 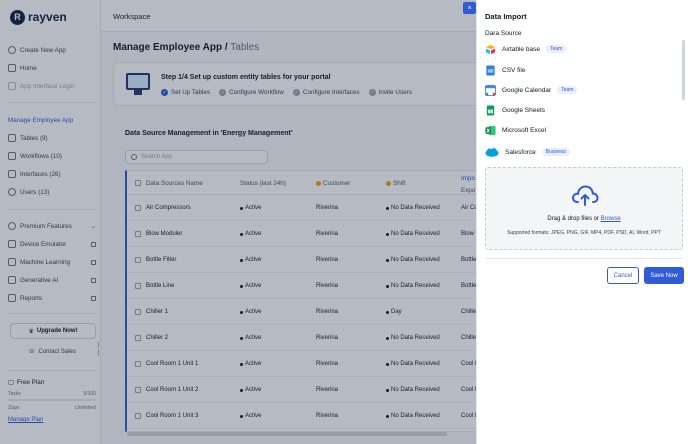 I want to click on panel-divider, so click(x=584, y=258).